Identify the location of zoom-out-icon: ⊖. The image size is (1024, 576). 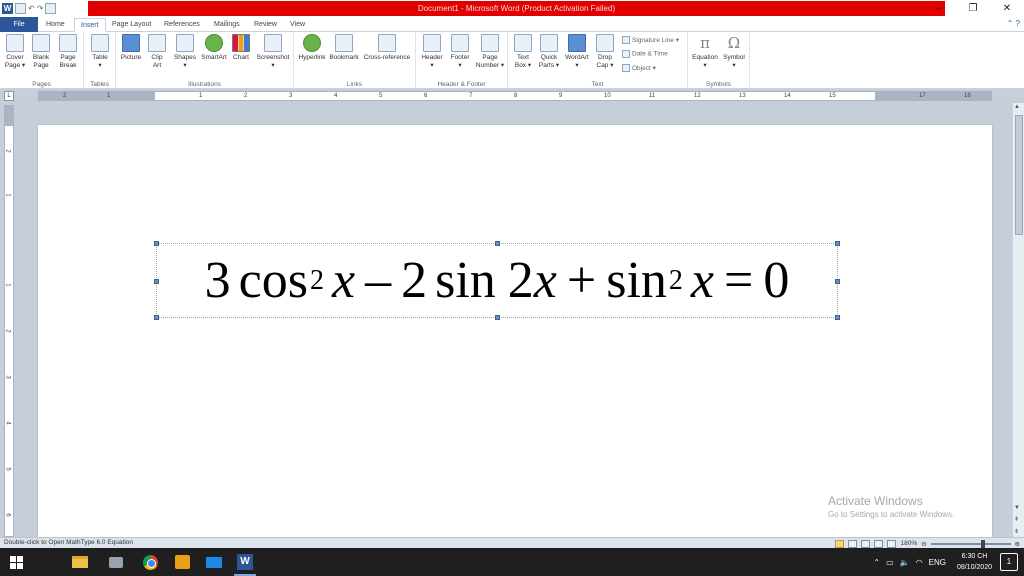
(923, 544).